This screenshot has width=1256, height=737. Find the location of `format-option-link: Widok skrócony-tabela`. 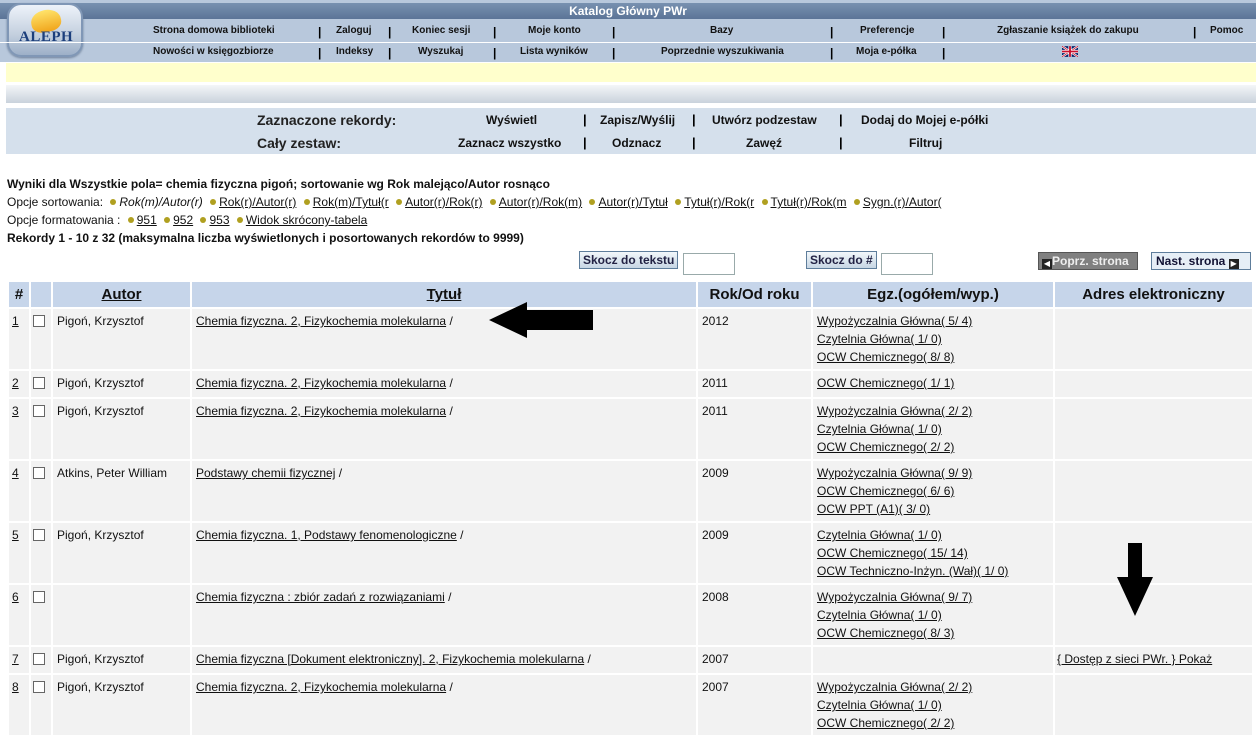

format-option-link: Widok skrócony-tabela is located at coordinates (306, 220).